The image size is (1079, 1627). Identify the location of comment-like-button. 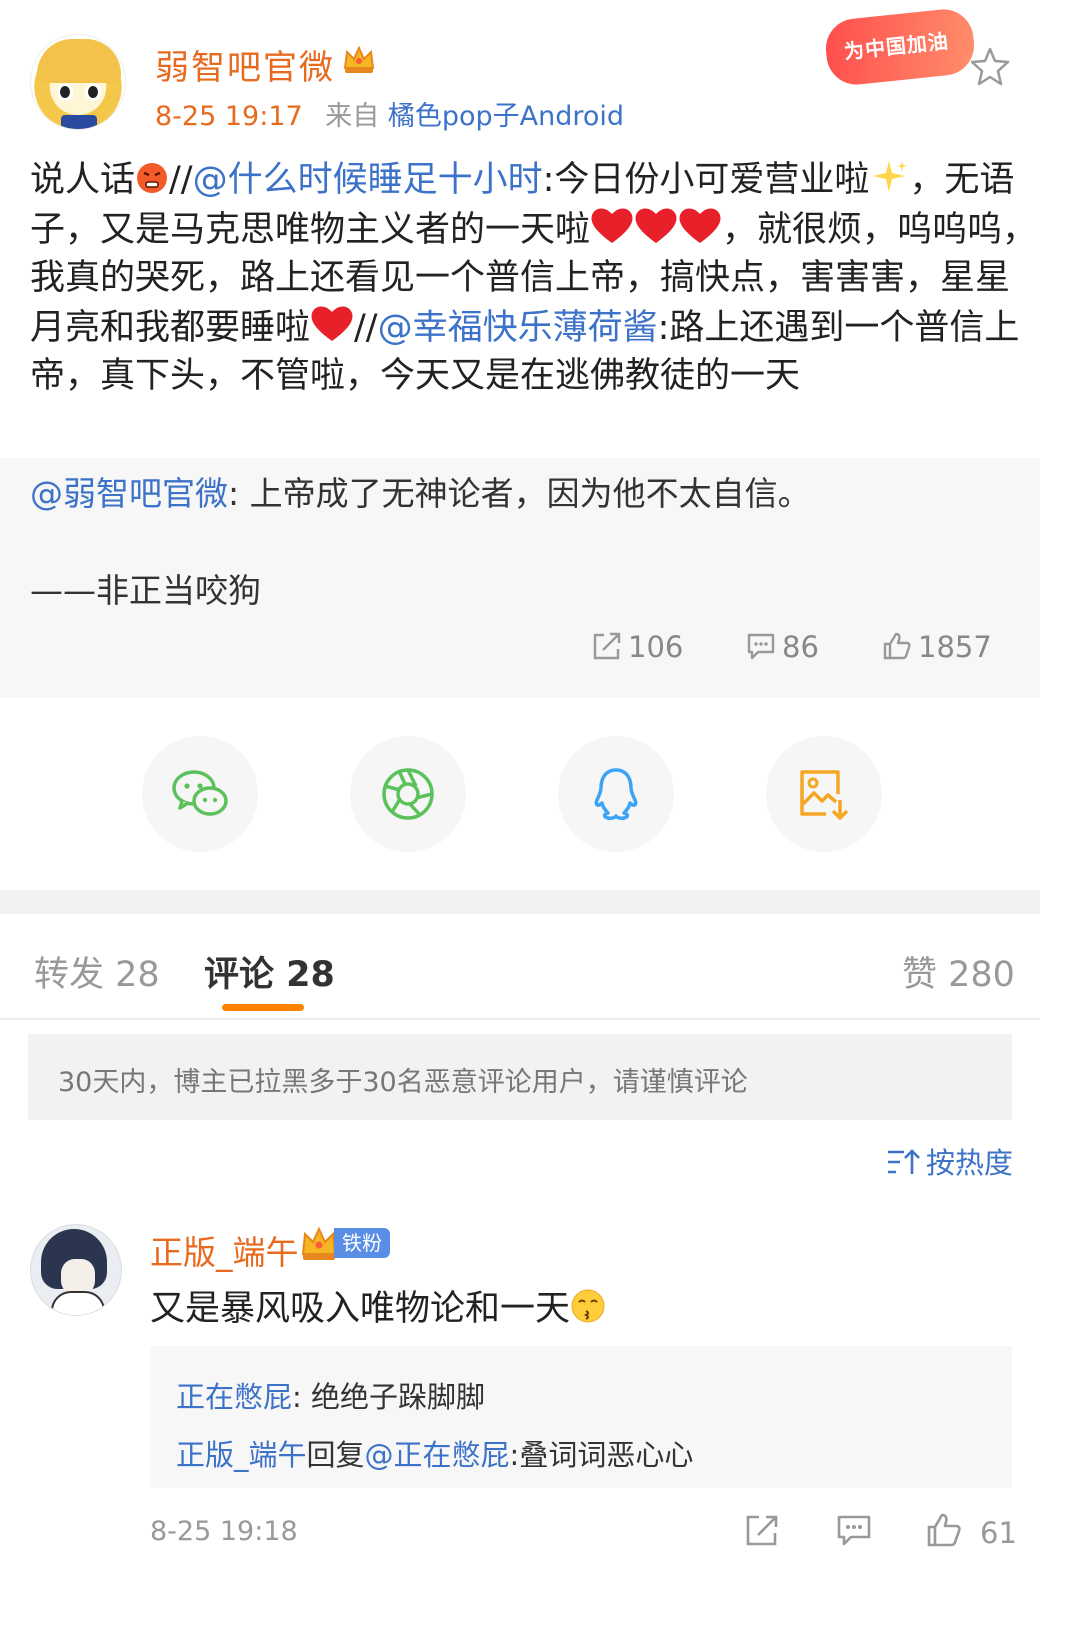
(944, 1532).